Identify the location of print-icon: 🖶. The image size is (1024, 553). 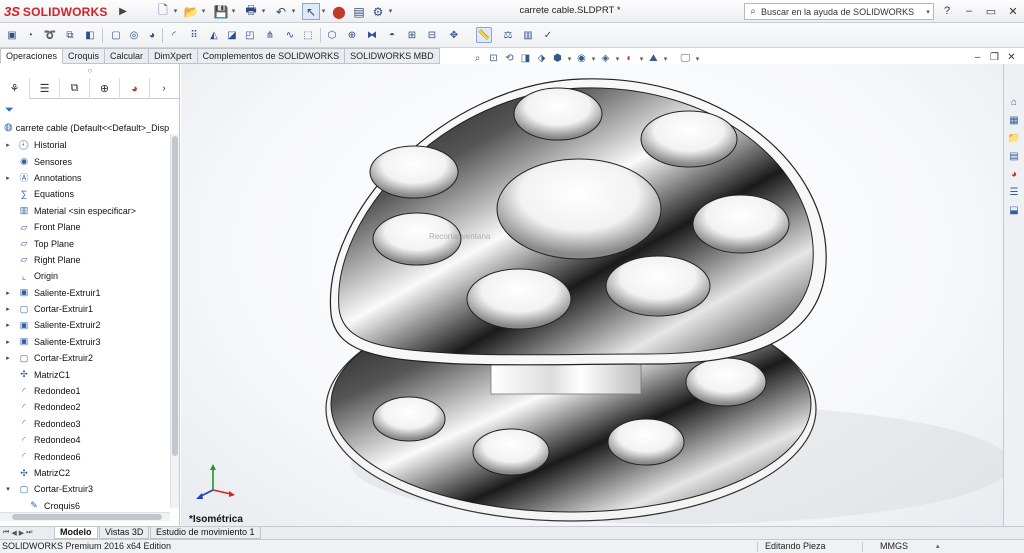
(251, 11).